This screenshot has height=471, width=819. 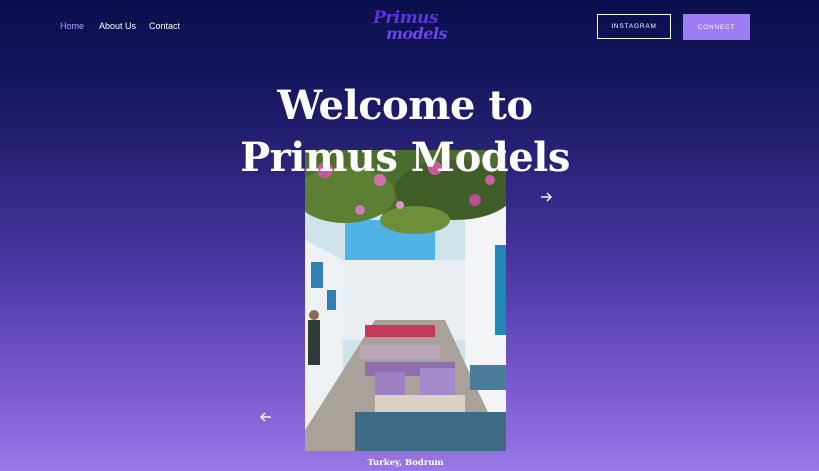 I want to click on hero-title-line2: Primus Models, so click(x=405, y=157).